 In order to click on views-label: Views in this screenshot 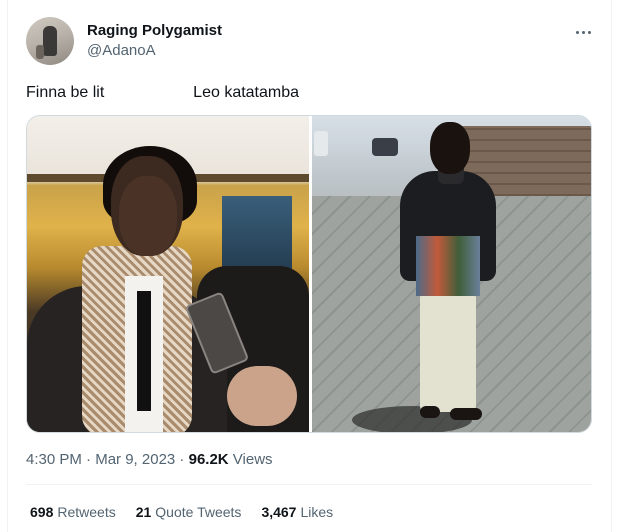, I will do `click(250, 459)`.